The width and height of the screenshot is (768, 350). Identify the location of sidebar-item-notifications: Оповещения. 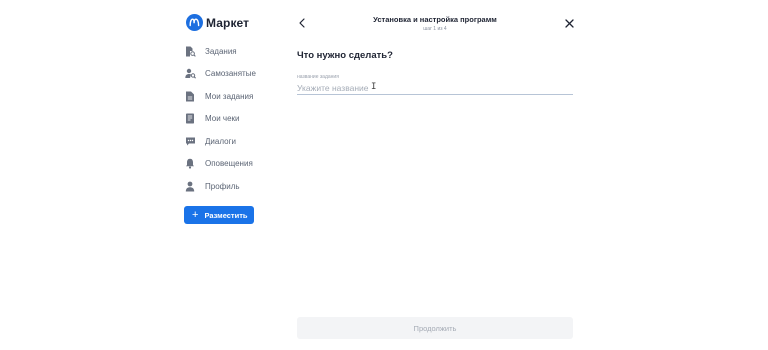
(239, 164).